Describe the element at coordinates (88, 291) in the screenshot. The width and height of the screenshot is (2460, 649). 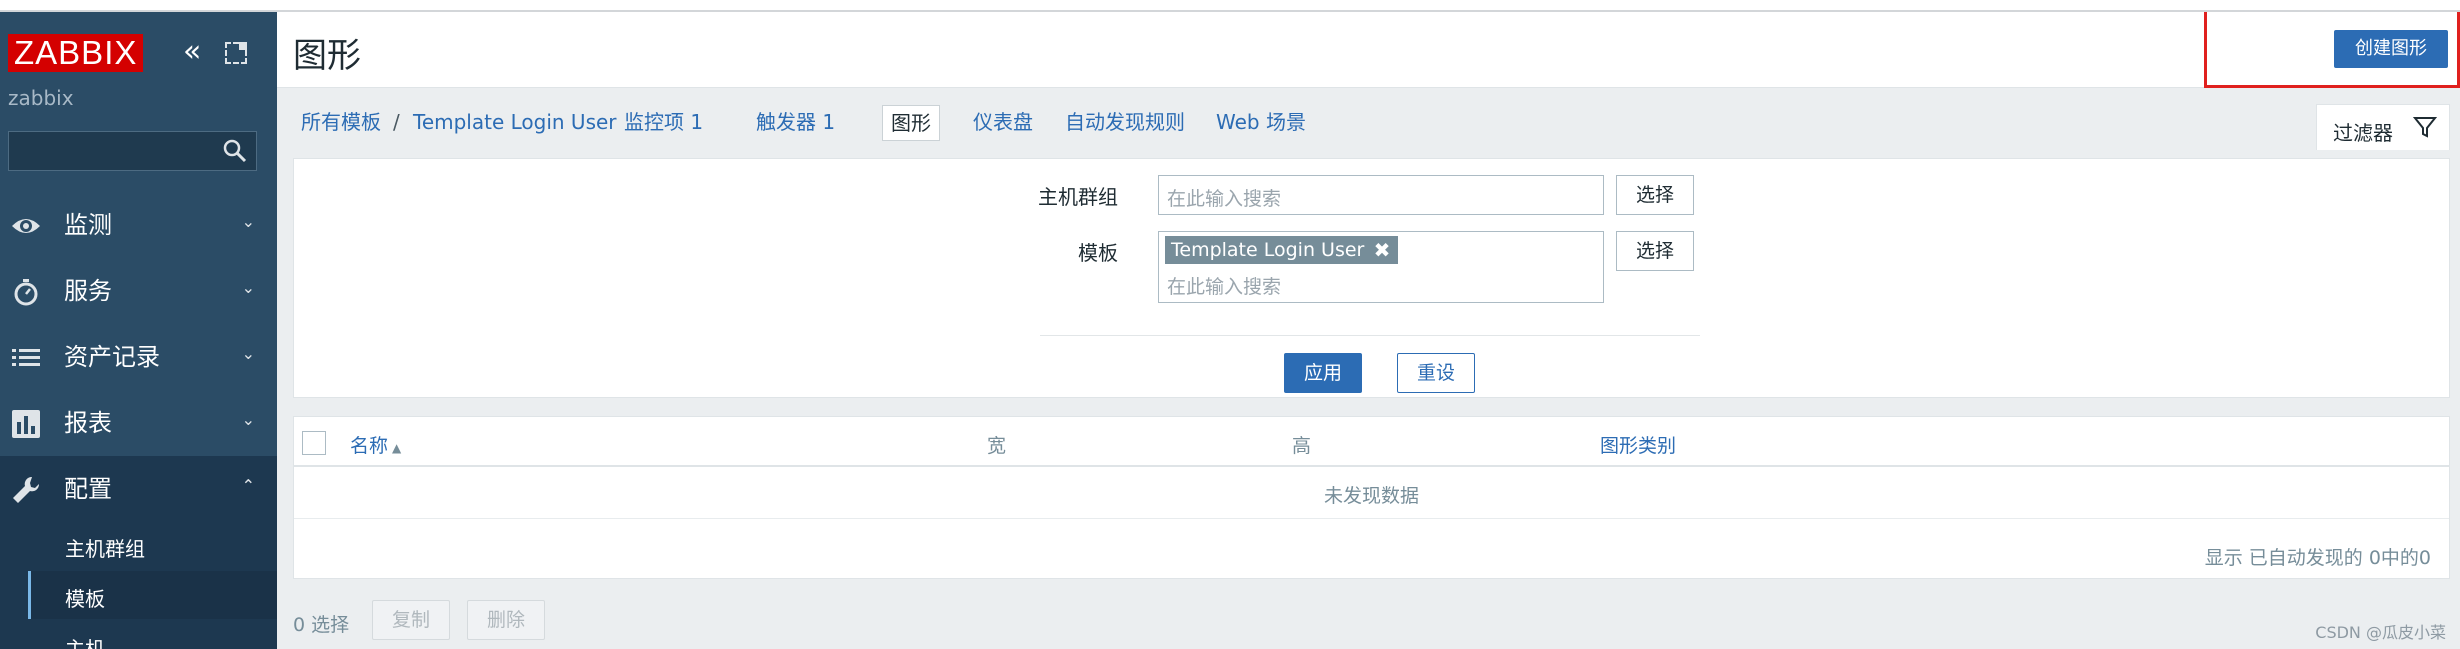
I see `menu-label: 服务` at that location.